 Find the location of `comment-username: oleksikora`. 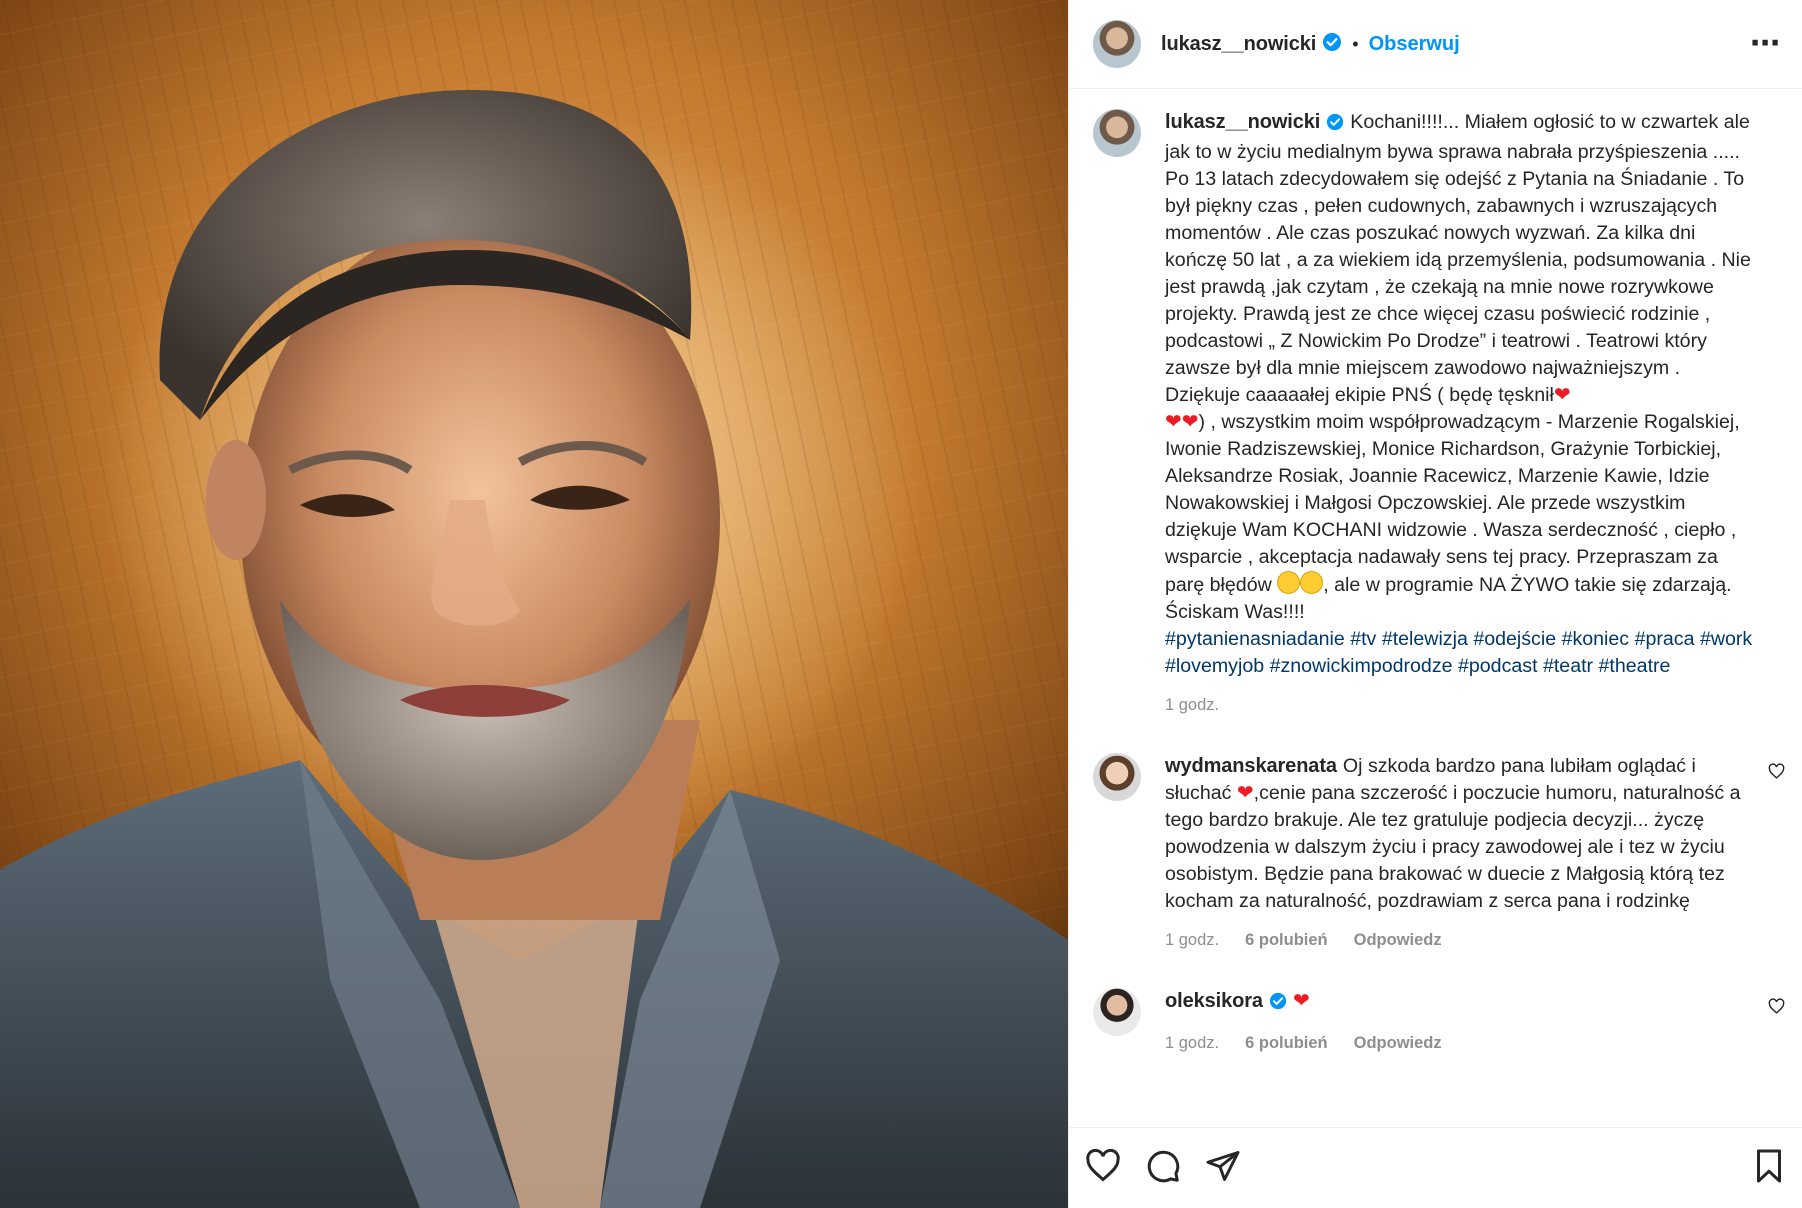

comment-username: oleksikora is located at coordinates (1214, 1001).